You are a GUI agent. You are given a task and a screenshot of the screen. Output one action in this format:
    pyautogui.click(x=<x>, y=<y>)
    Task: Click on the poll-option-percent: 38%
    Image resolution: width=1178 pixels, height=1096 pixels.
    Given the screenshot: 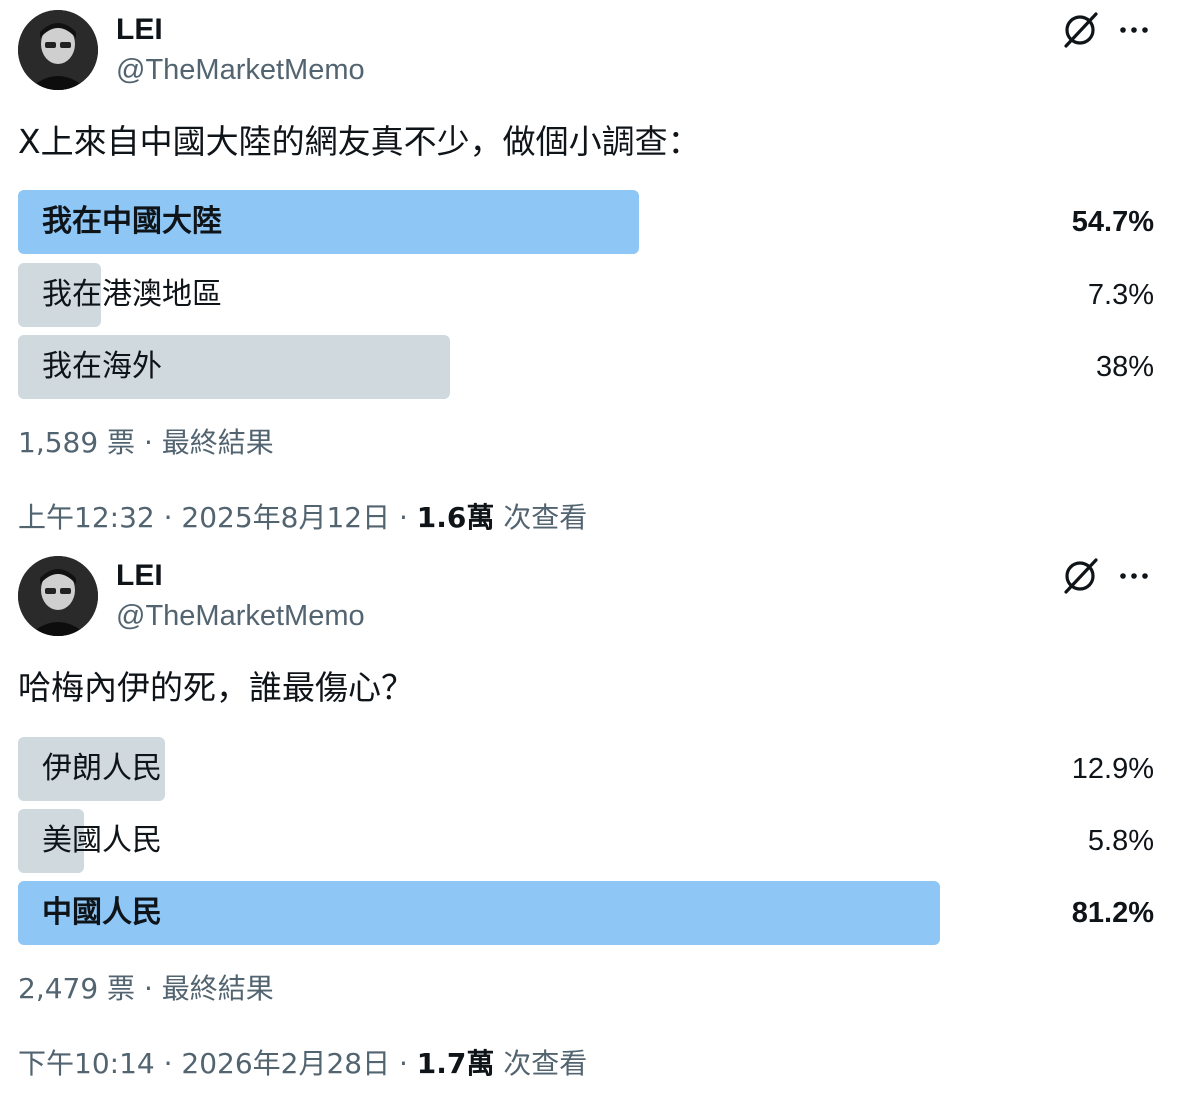 What is the action you would take?
    pyautogui.click(x=1124, y=367)
    